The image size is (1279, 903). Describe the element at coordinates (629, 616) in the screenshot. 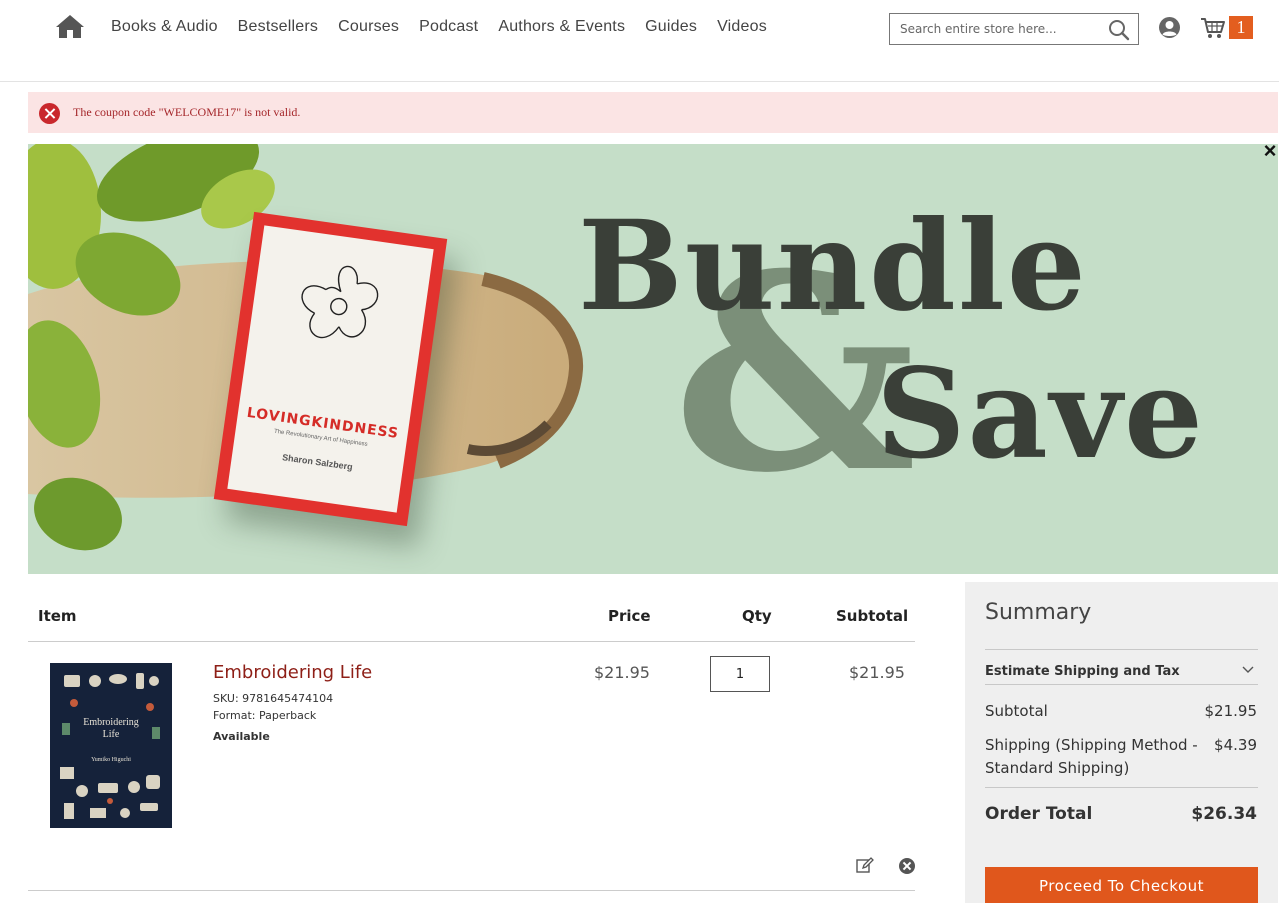

I see `column-price: Price` at that location.